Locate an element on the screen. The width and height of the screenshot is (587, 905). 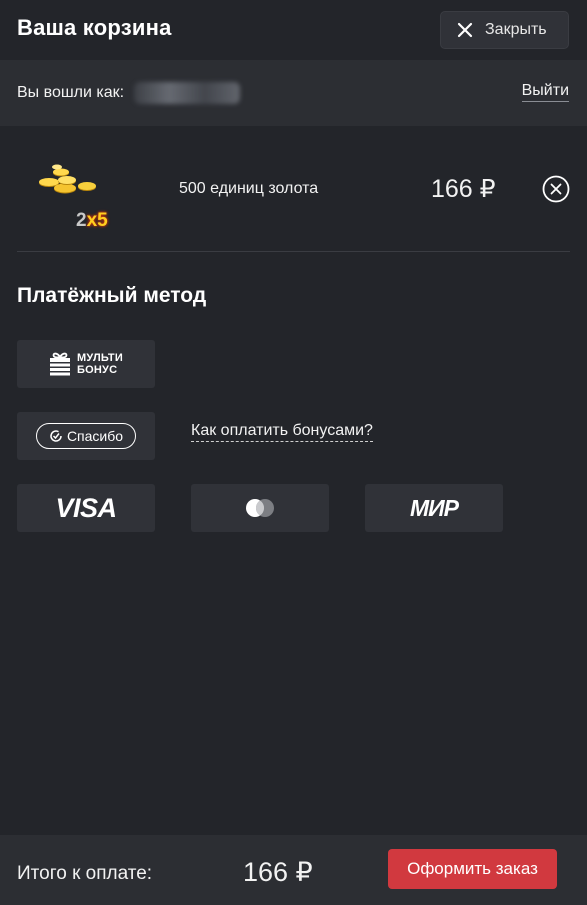
gift-icon is located at coordinates (60, 364).